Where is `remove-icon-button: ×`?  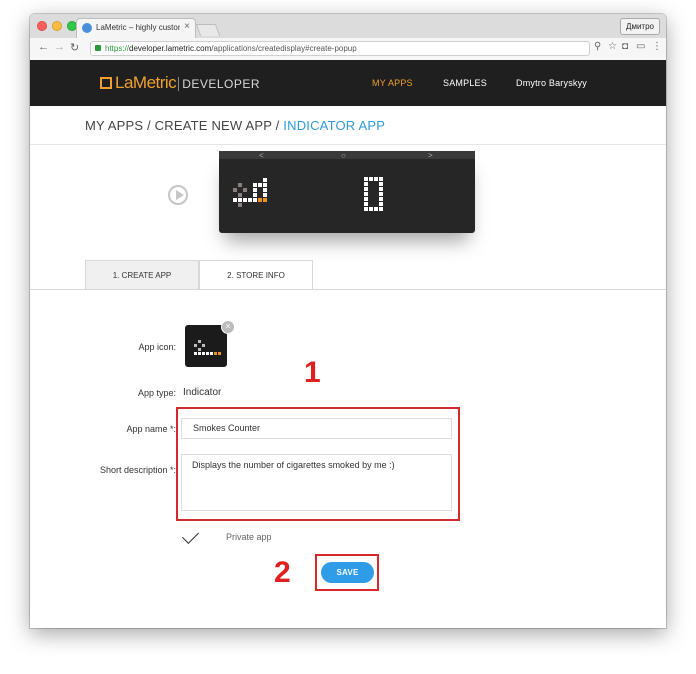 remove-icon-button: × is located at coordinates (228, 327).